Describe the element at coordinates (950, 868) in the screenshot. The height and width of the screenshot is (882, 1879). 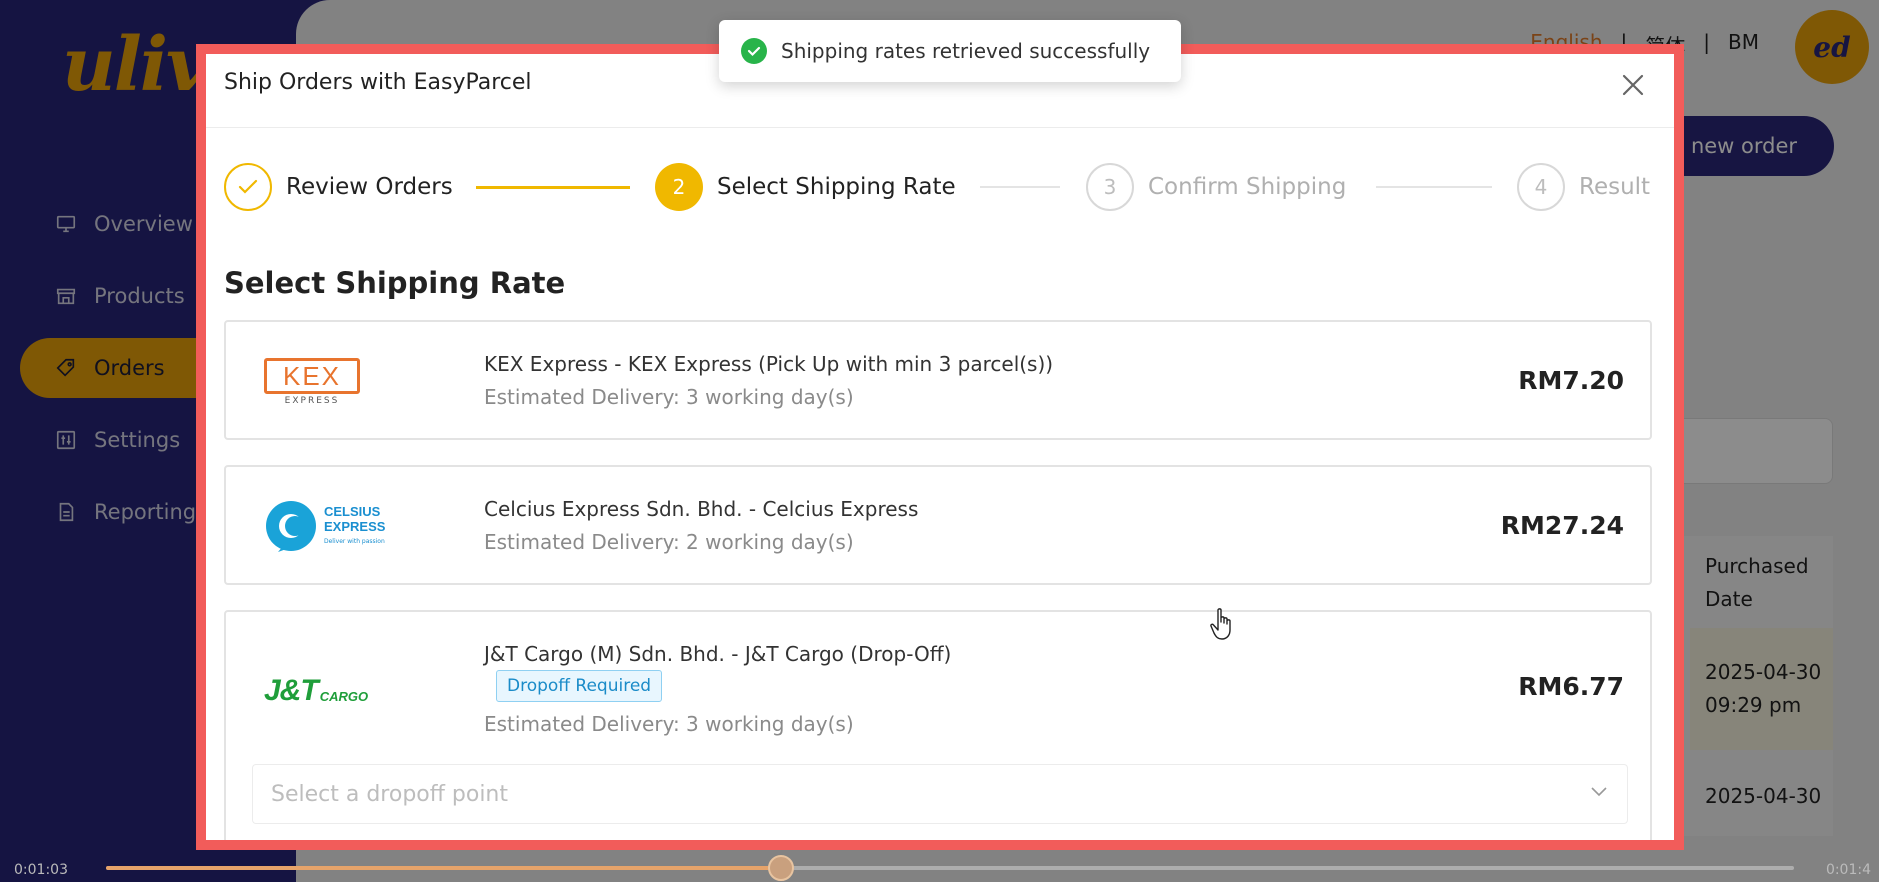
I see `video-track` at that location.